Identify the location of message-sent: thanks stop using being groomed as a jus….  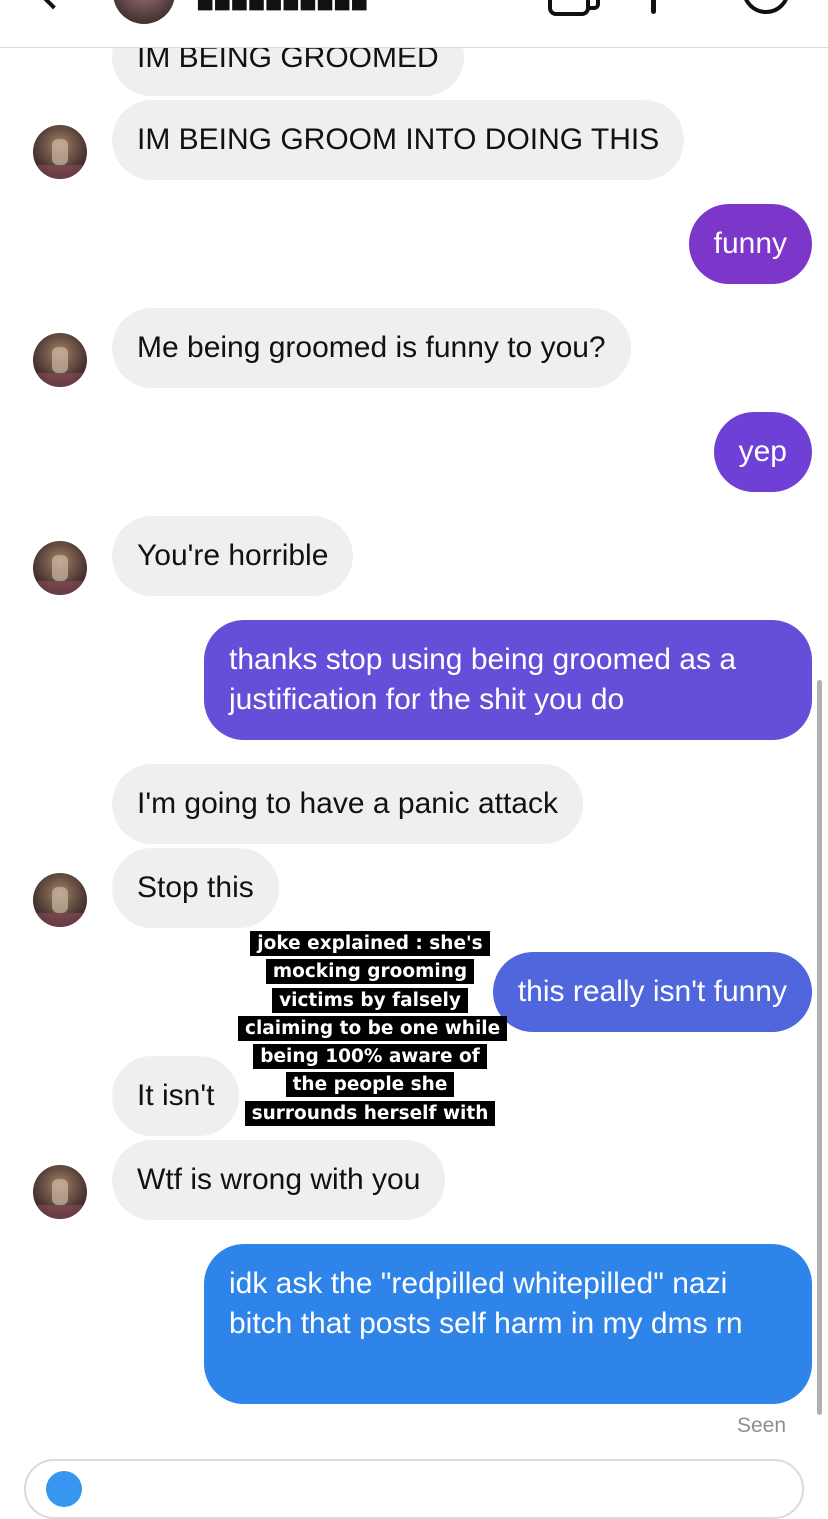
(508, 680).